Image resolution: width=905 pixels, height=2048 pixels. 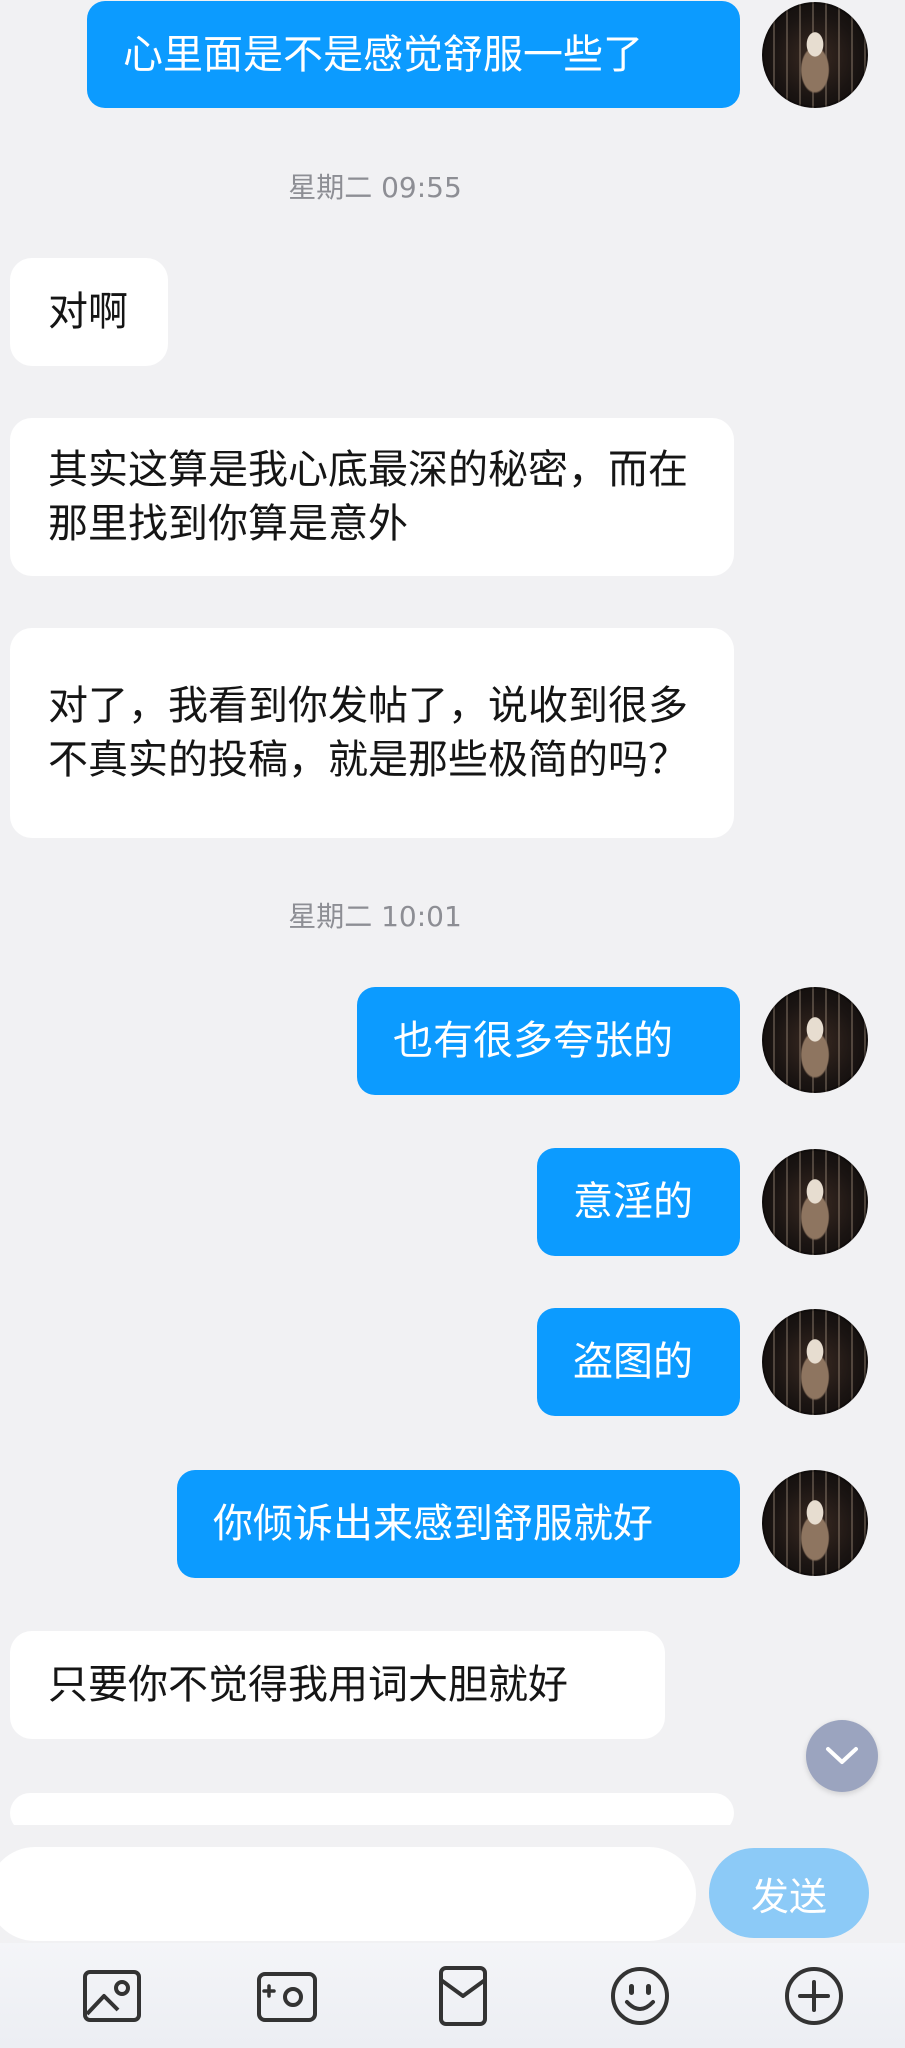 What do you see at coordinates (463, 1996) in the screenshot?
I see `red-packet-icon` at bounding box center [463, 1996].